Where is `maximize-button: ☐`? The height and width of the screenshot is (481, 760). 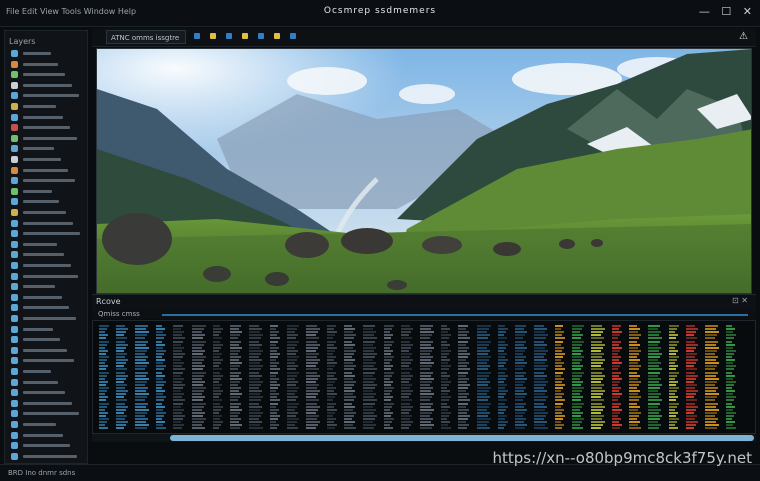
maximize-button: ☐ is located at coordinates (726, 11).